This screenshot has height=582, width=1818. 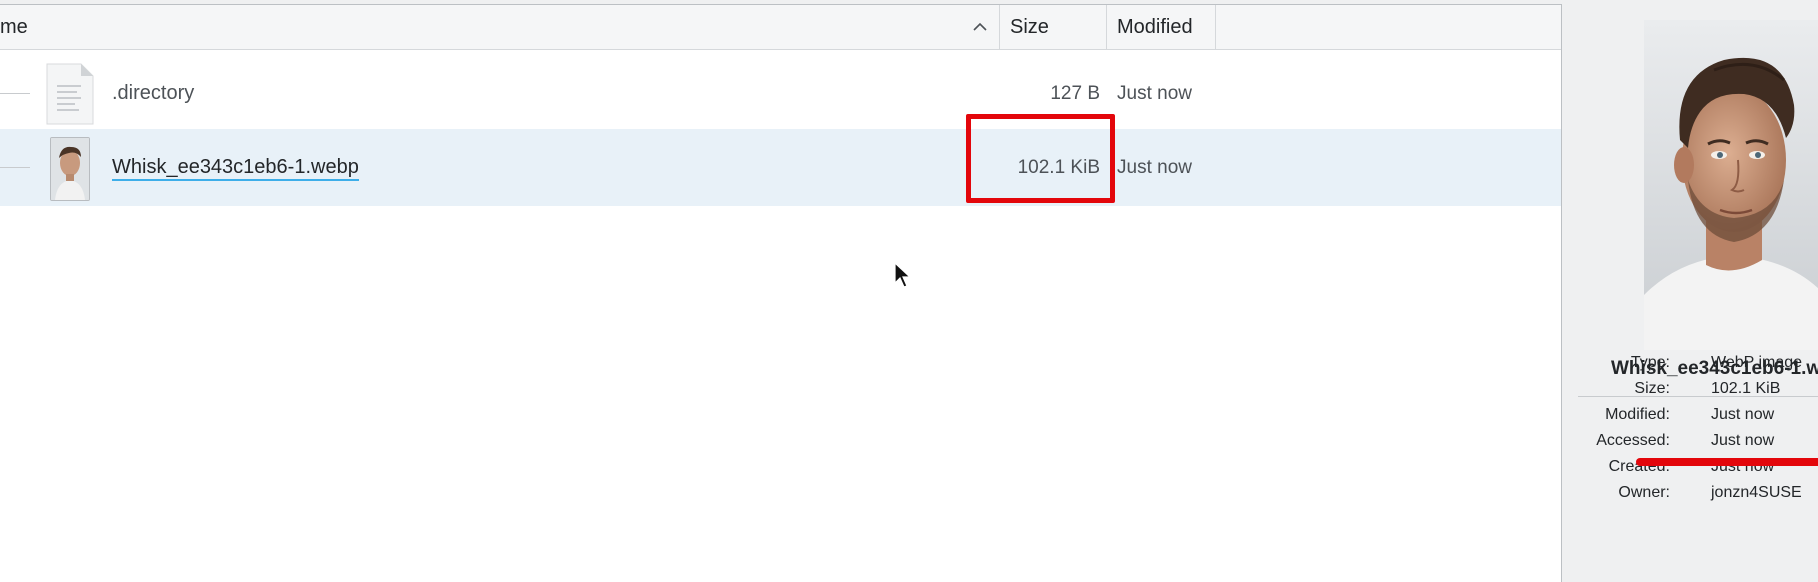 I want to click on size-column-label: Size, so click(x=1029, y=27).